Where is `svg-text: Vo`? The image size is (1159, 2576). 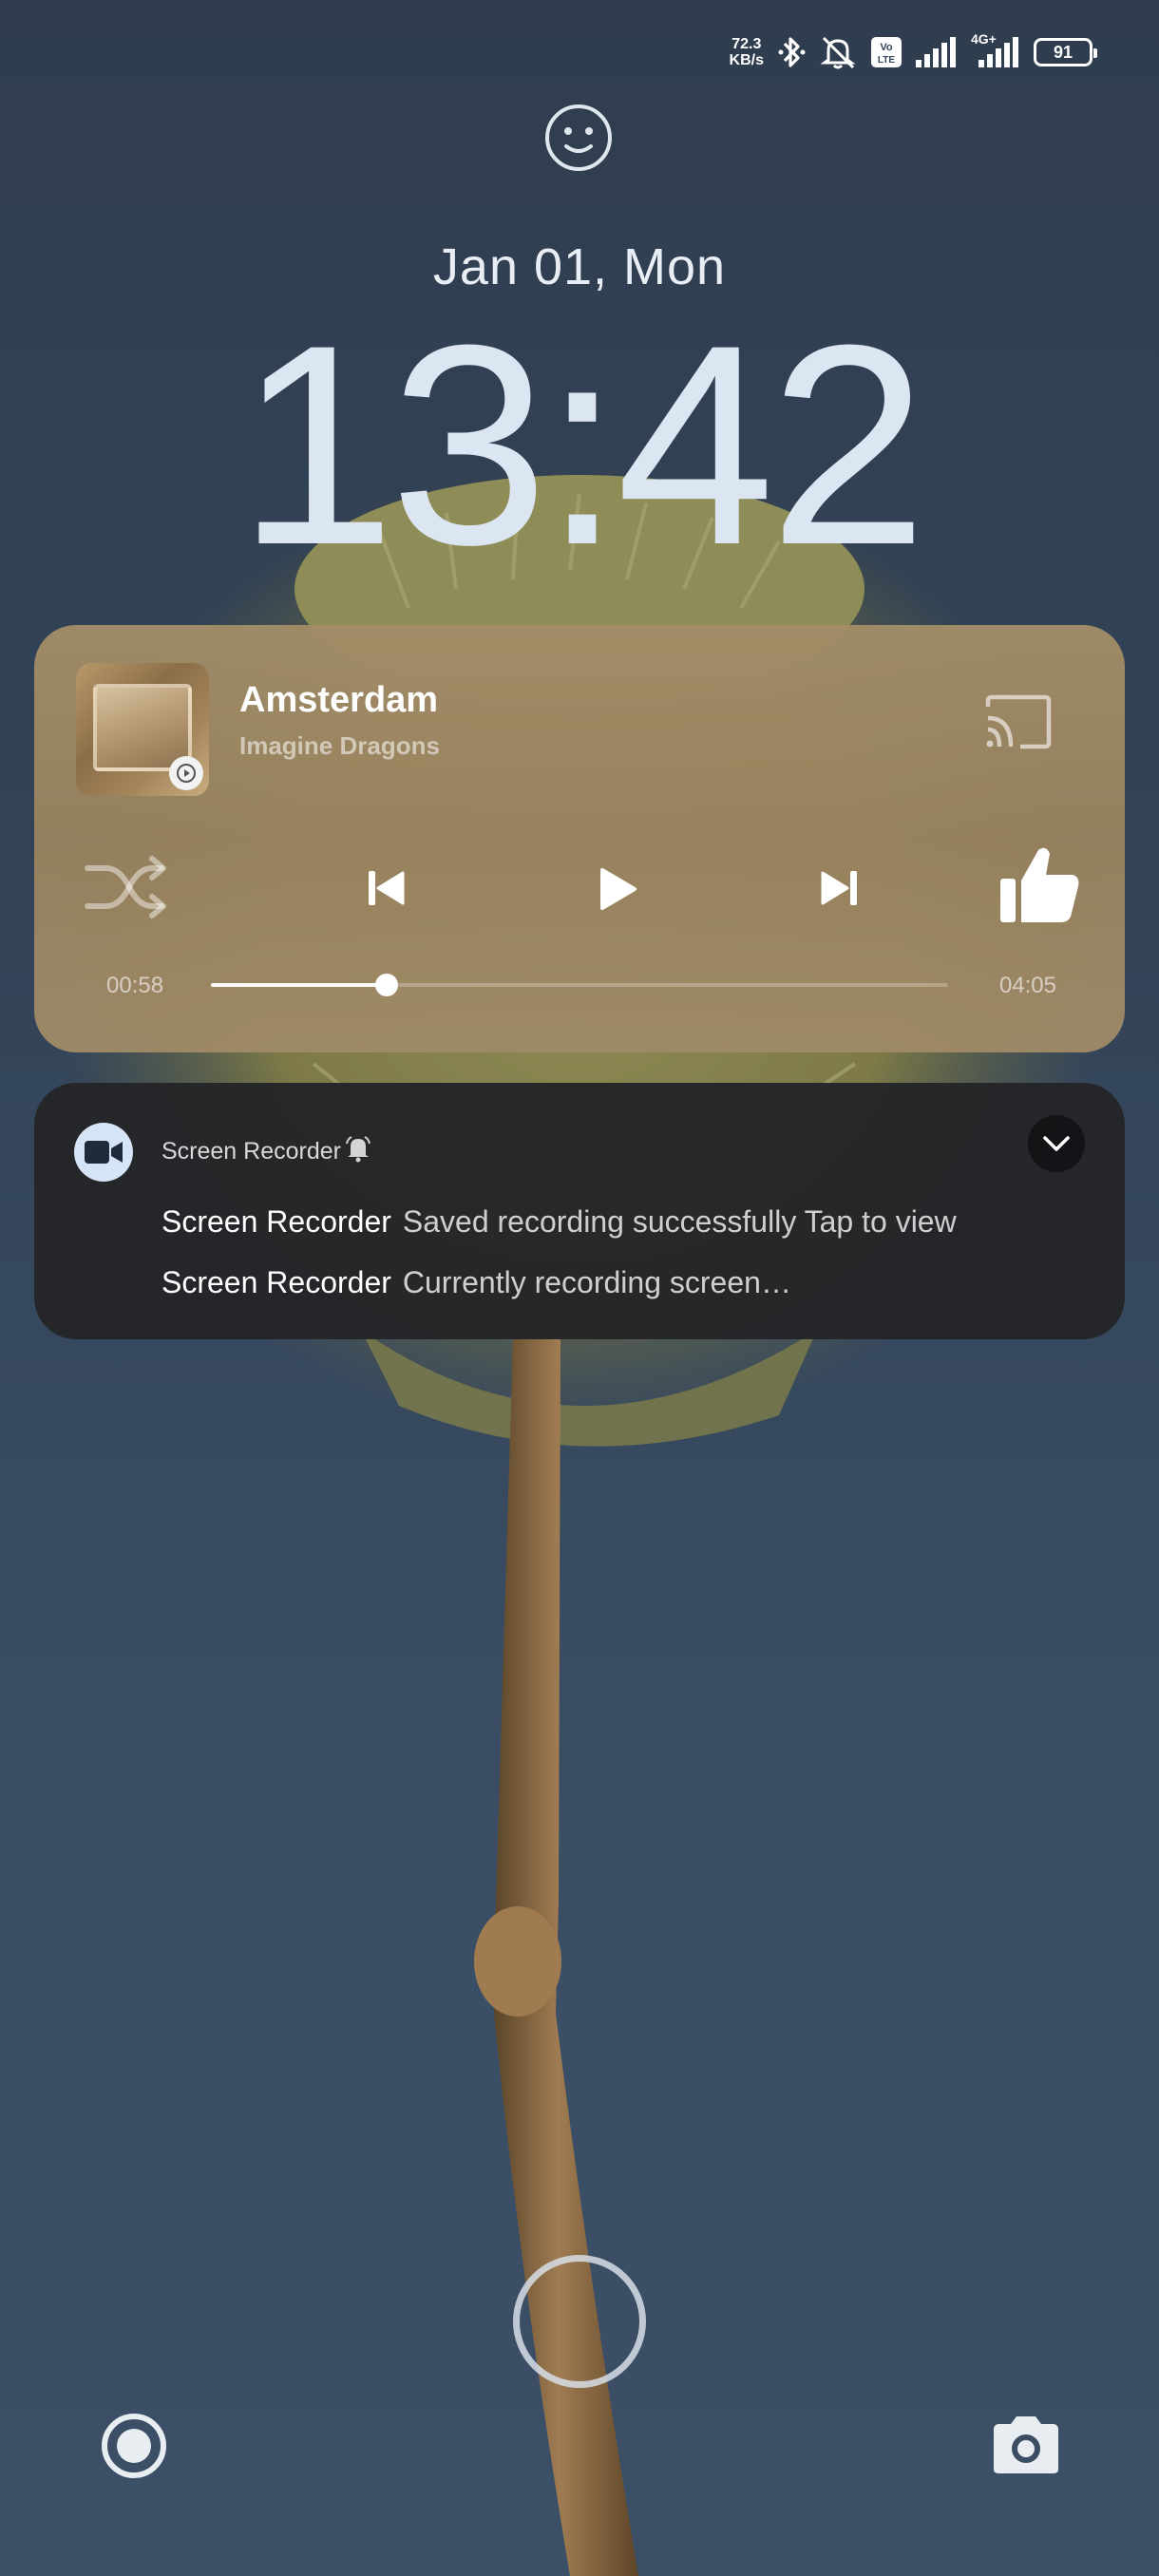 svg-text: Vo is located at coordinates (886, 47).